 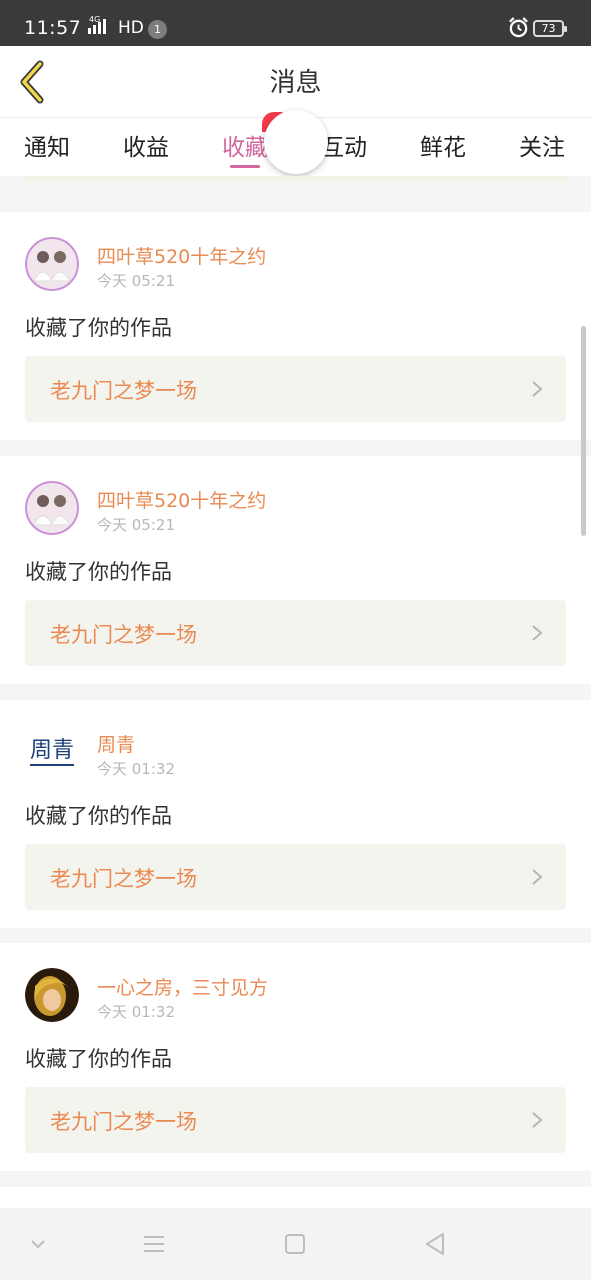 I want to click on hd-label: HD, so click(x=131, y=28).